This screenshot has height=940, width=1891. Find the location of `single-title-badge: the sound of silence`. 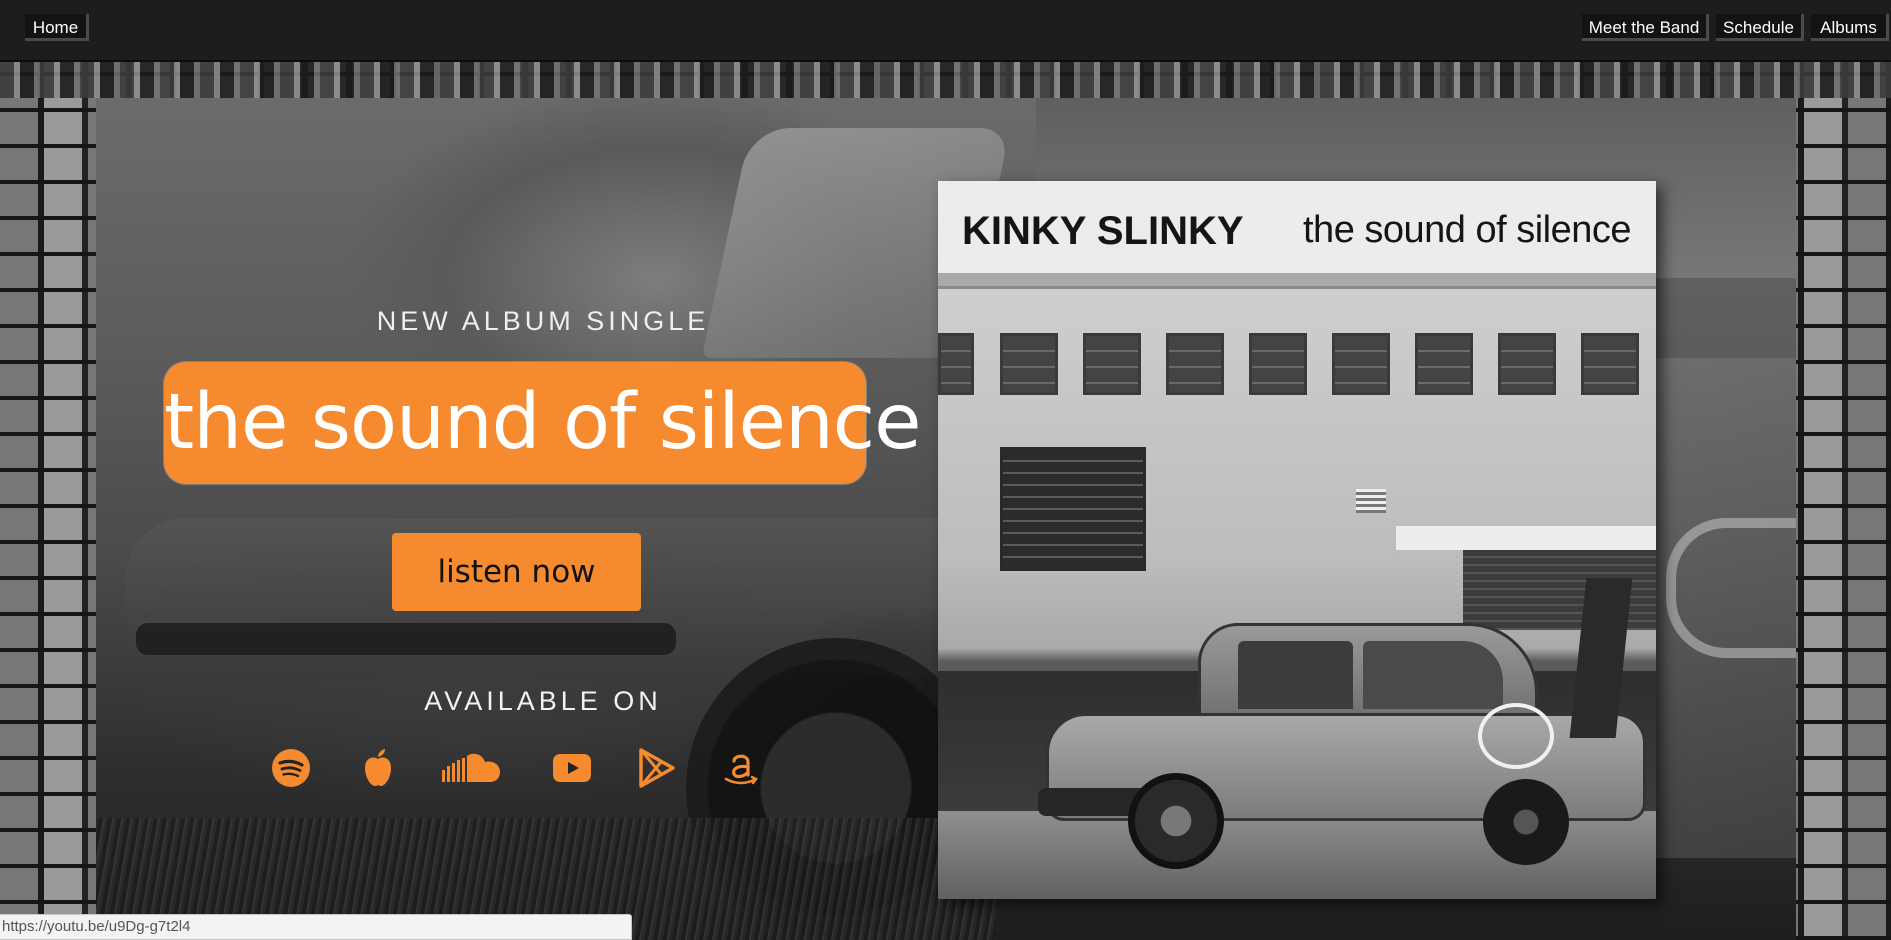

single-title-badge: the sound of silence is located at coordinates (543, 423).